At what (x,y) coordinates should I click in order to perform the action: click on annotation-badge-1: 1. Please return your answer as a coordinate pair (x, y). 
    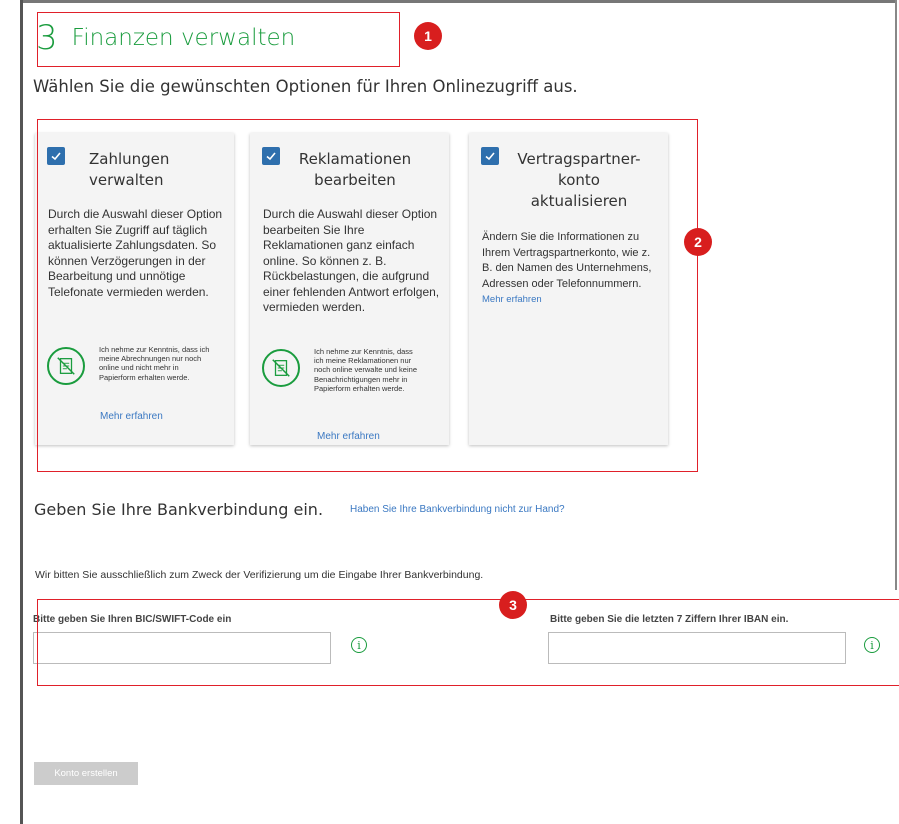
    Looking at the image, I should click on (428, 36).